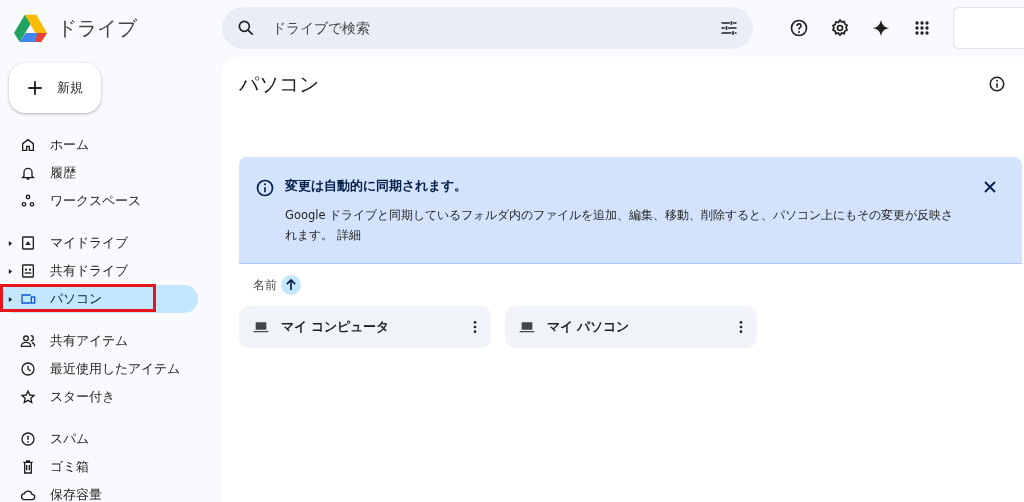 Image resolution: width=1024 pixels, height=502 pixels. Describe the element at coordinates (28, 145) in the screenshot. I see `home-icon` at that location.